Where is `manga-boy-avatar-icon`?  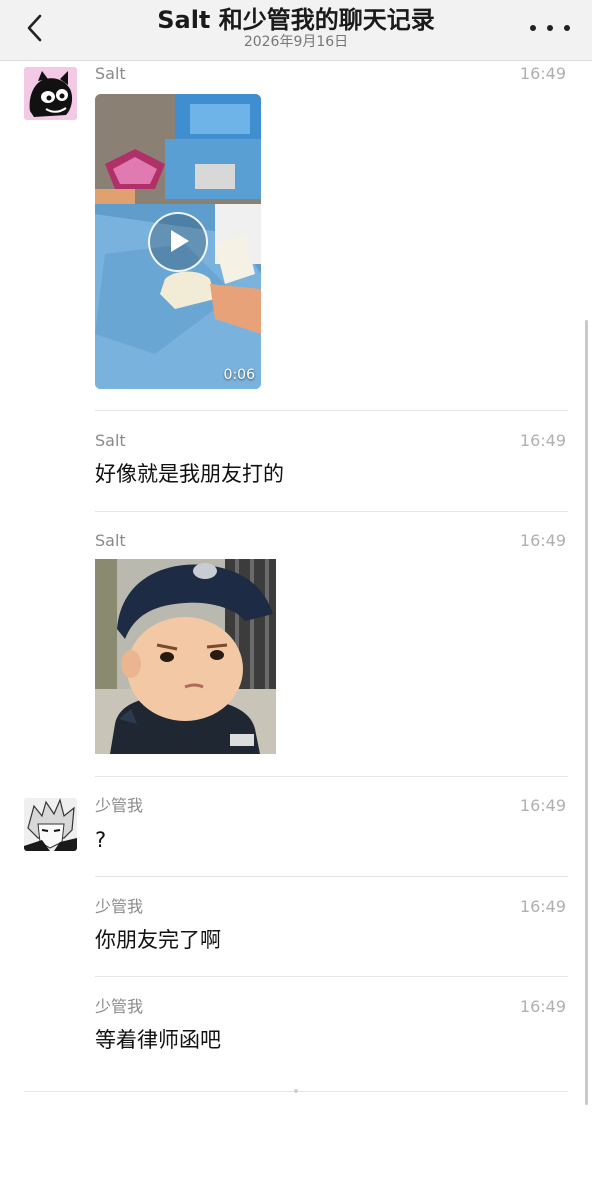 manga-boy-avatar-icon is located at coordinates (50, 824).